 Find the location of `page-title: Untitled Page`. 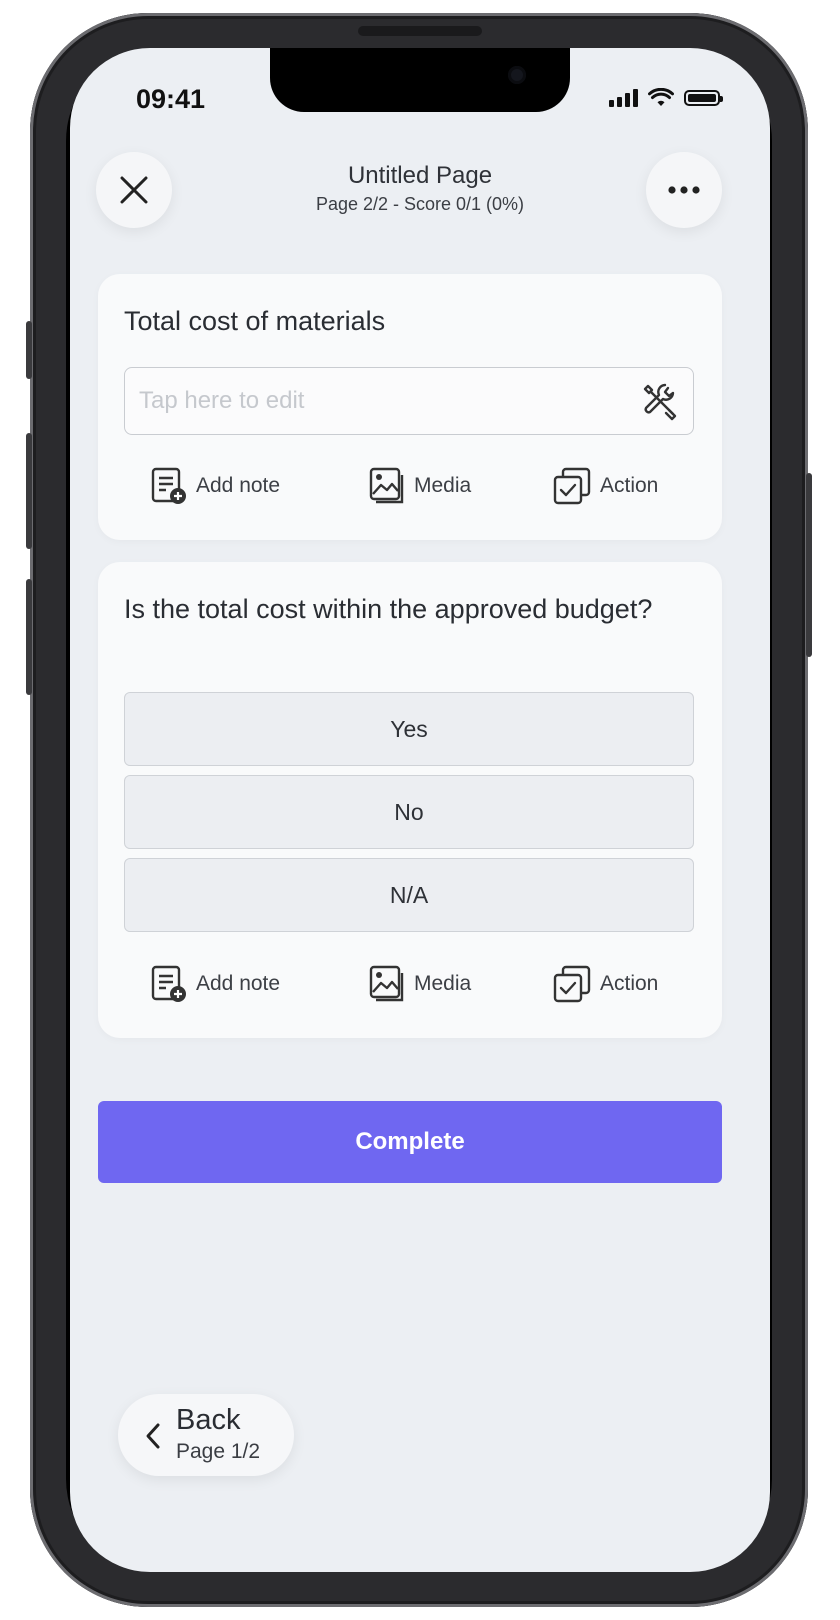

page-title: Untitled Page is located at coordinates (420, 175).